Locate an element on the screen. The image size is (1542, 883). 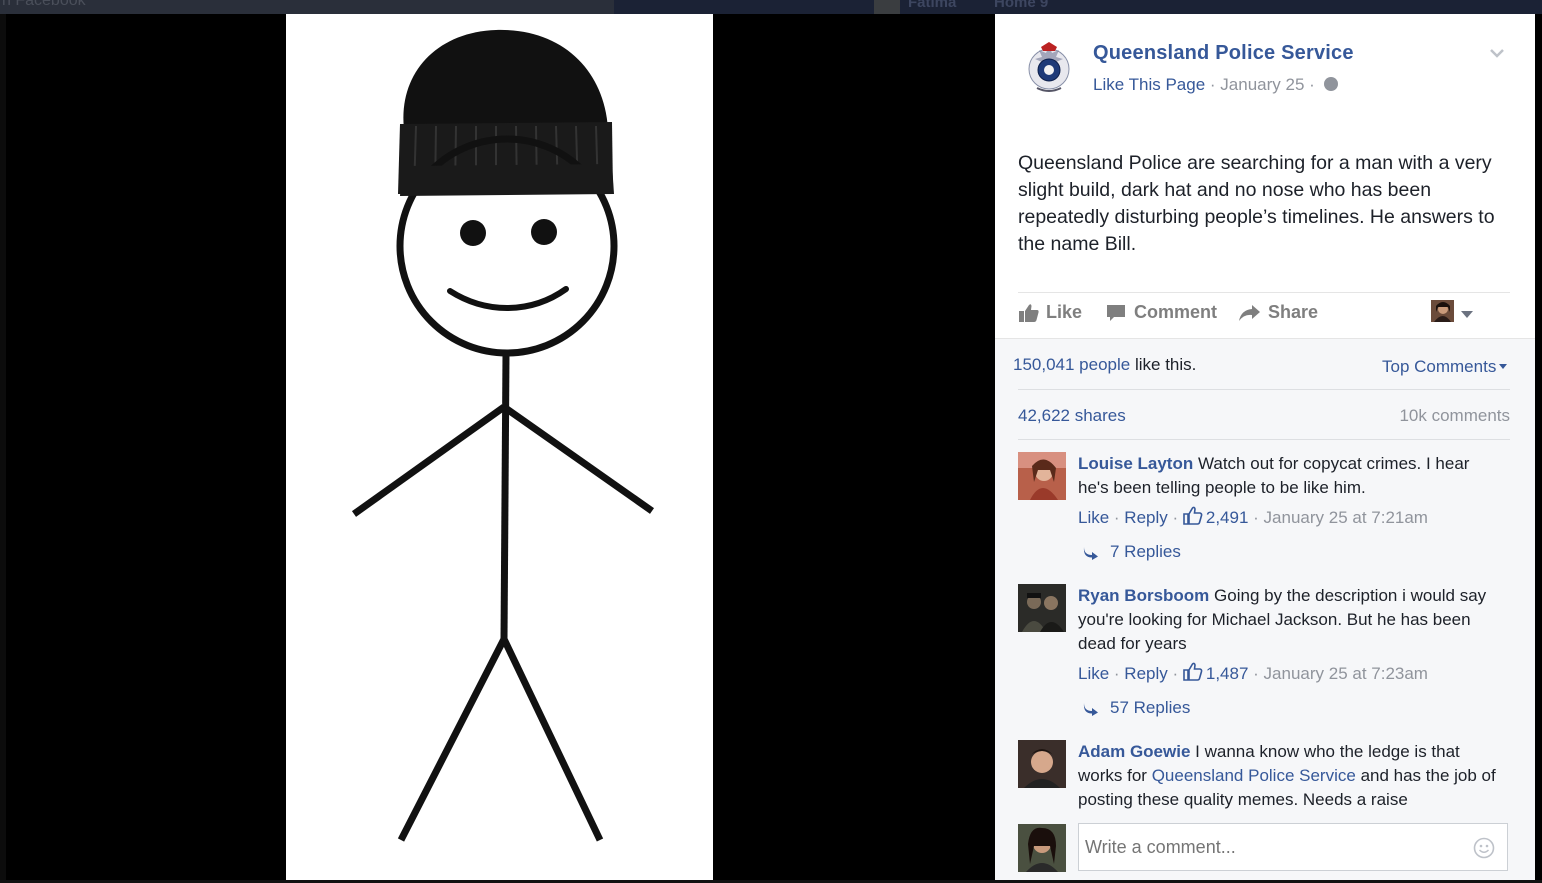
sort-label: Top Comments is located at coordinates (1439, 366).